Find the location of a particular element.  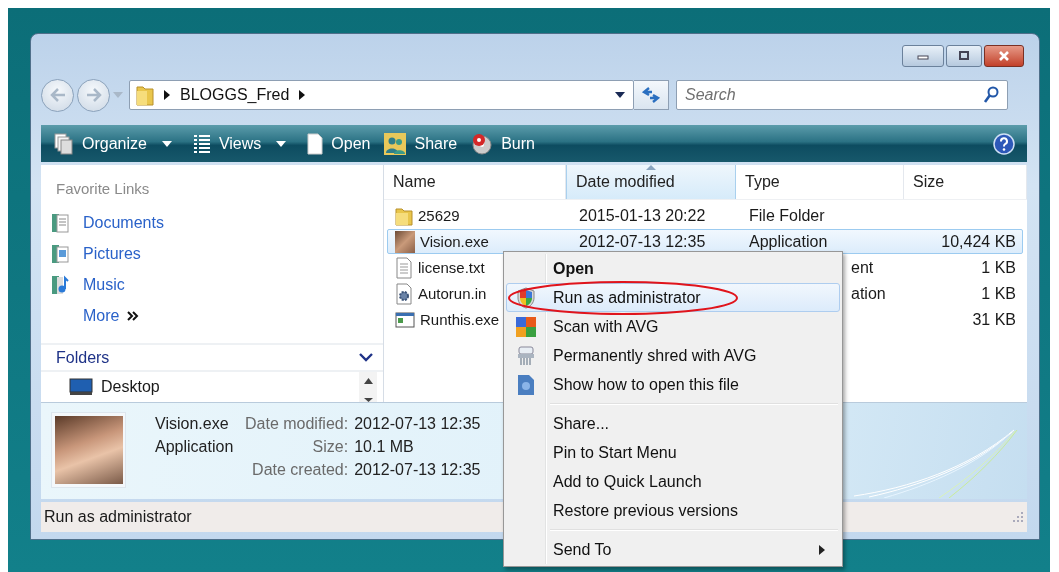

table-cell-text: 2012-07-13 12:35 is located at coordinates (642, 241).